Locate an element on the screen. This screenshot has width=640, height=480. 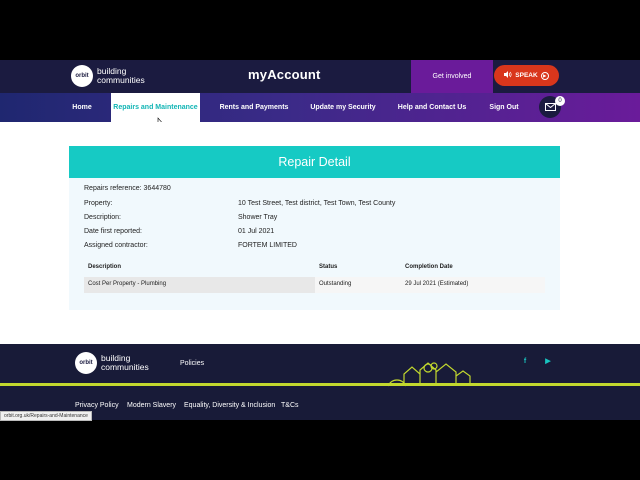
column-header-status: Status is located at coordinates (328, 267).